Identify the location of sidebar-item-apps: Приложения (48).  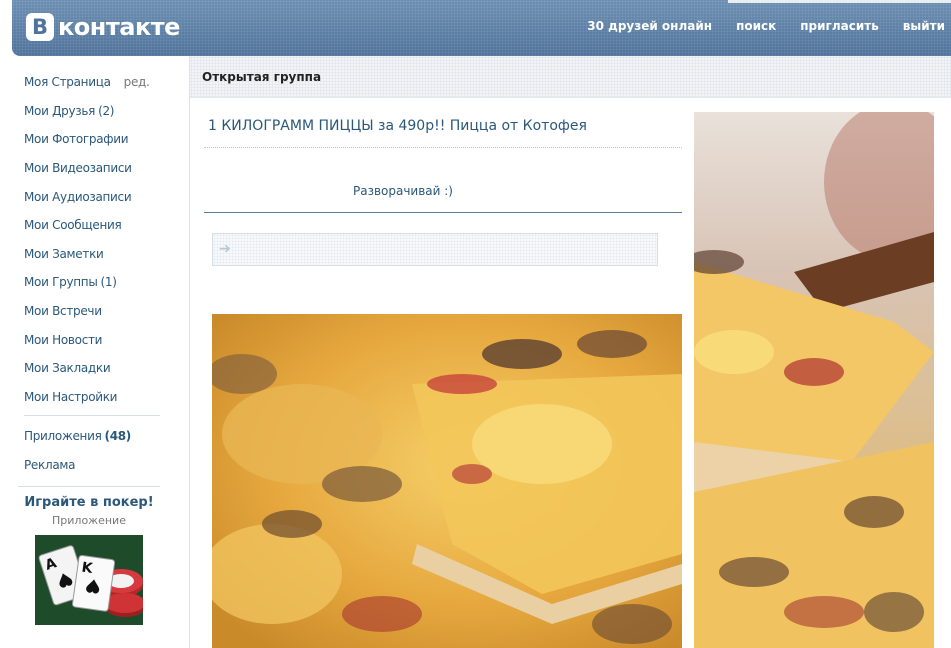
(92, 436).